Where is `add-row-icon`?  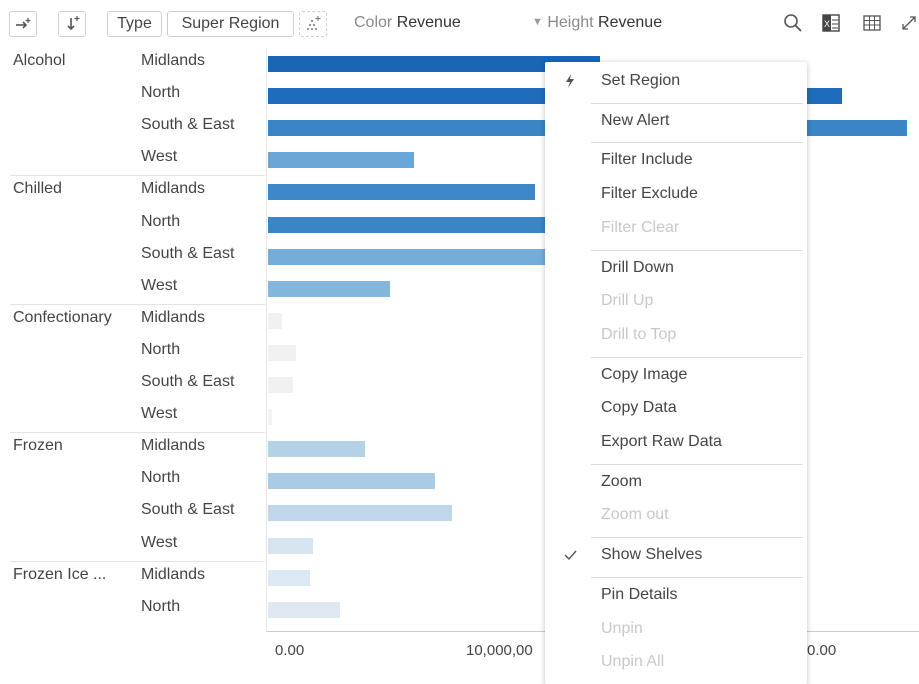
add-row-icon is located at coordinates (73, 23).